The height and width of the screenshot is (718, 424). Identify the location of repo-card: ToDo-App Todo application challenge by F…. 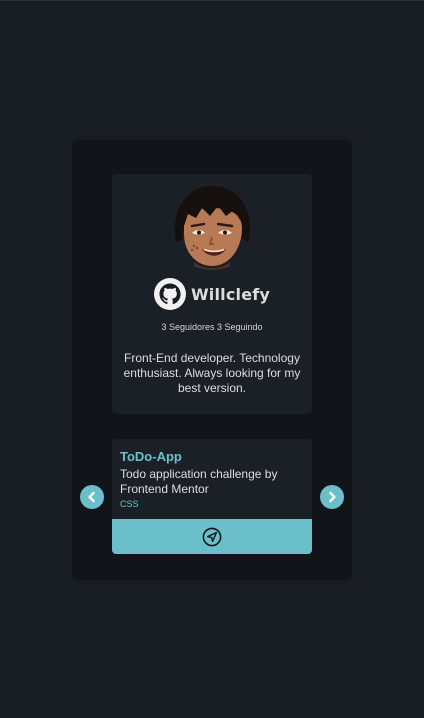
(212, 496).